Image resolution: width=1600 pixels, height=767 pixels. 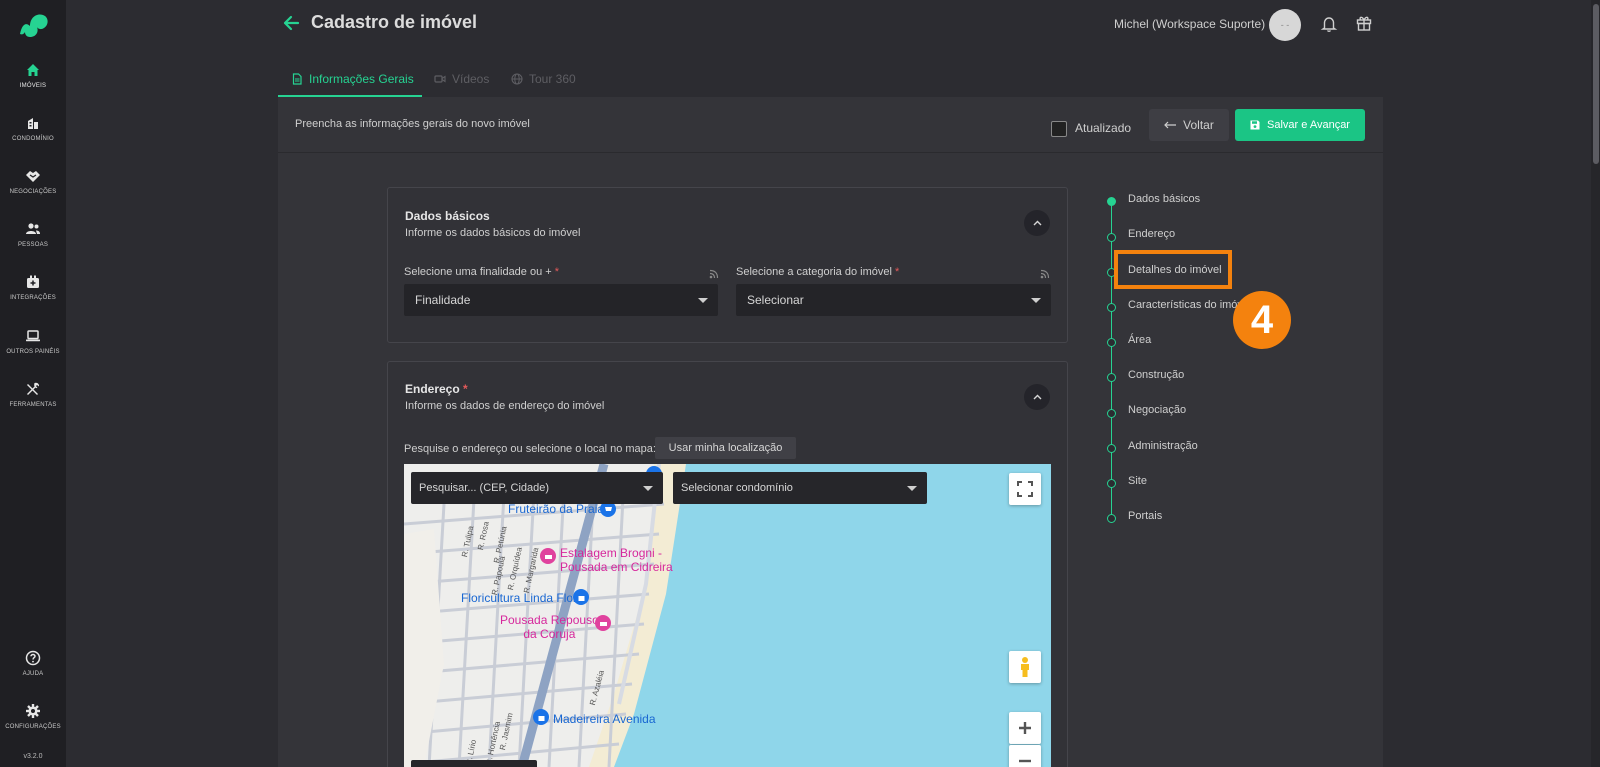 What do you see at coordinates (1157, 410) in the screenshot?
I see `step-negociacao: Negociação` at bounding box center [1157, 410].